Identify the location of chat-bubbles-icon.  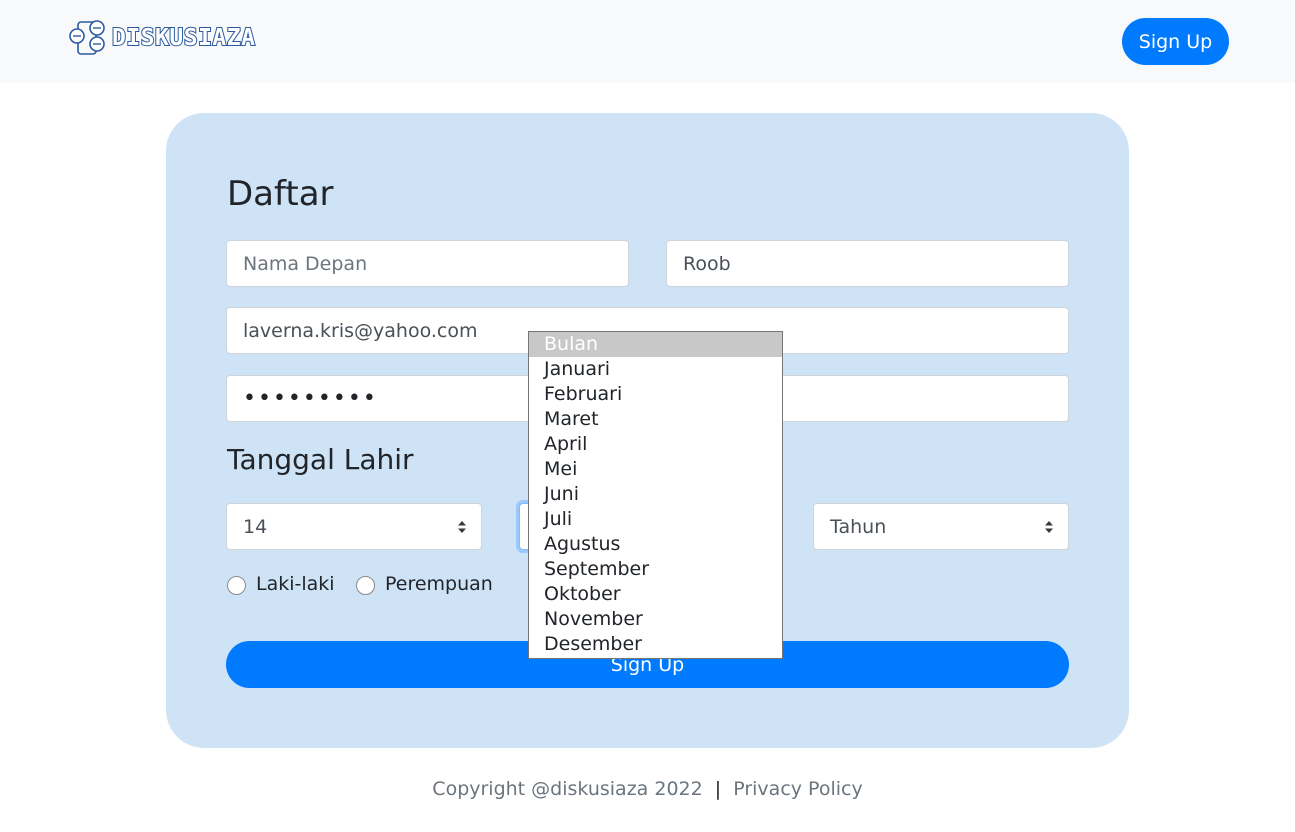
(87, 38).